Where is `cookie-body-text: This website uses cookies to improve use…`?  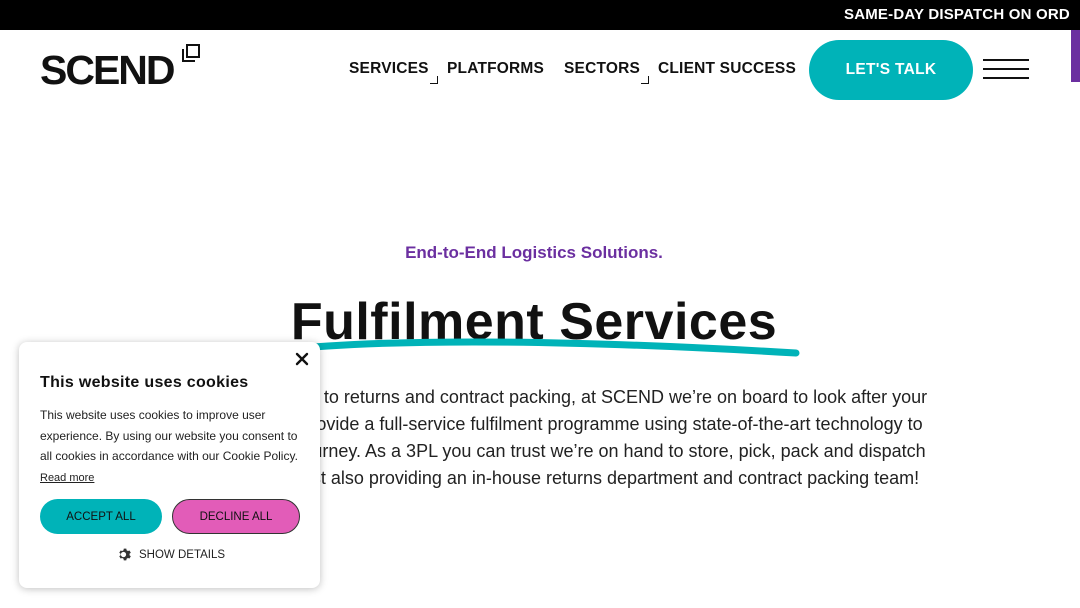
cookie-body-text: This website uses cookies to improve use… is located at coordinates (169, 436).